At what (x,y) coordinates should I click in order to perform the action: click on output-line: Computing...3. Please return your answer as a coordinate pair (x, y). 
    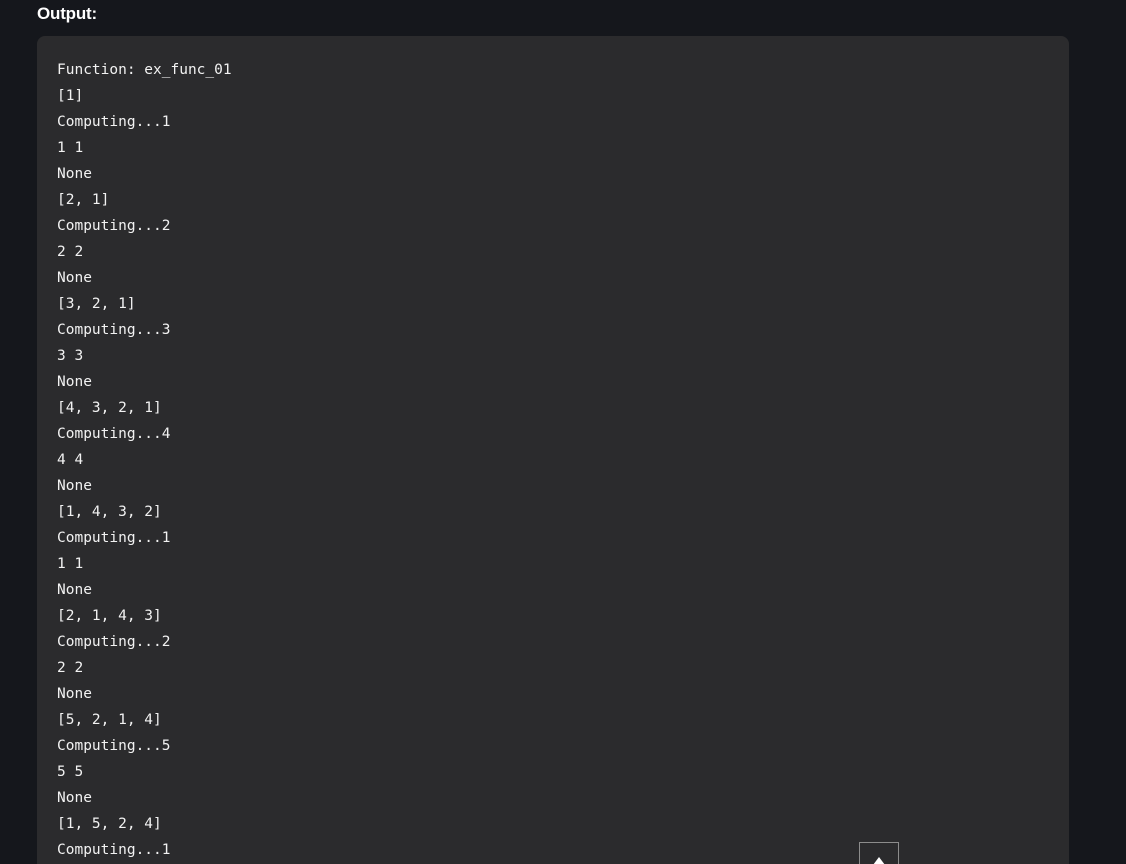
    Looking at the image, I should click on (114, 330).